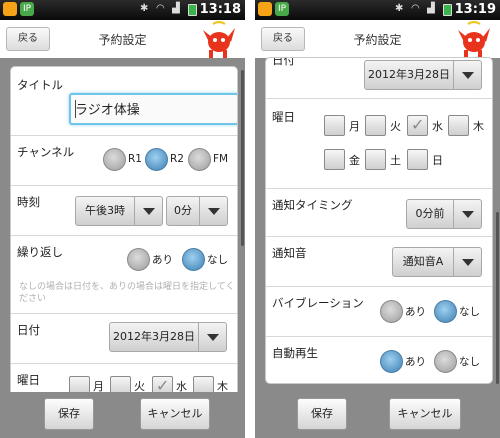  I want to click on autoplay-yes-label: あり, so click(415, 362).